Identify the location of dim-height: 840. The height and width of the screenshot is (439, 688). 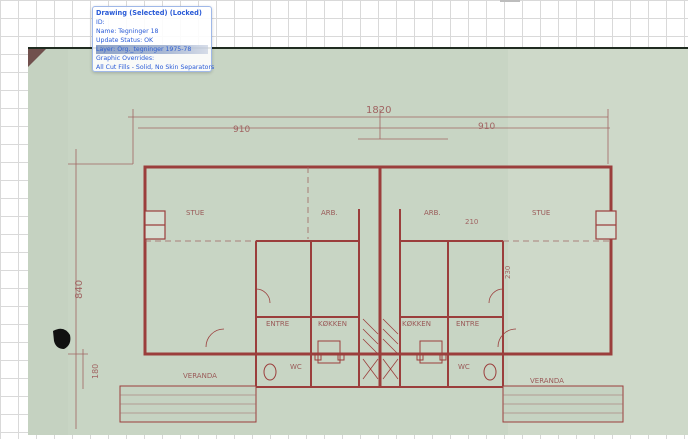
(79, 289).